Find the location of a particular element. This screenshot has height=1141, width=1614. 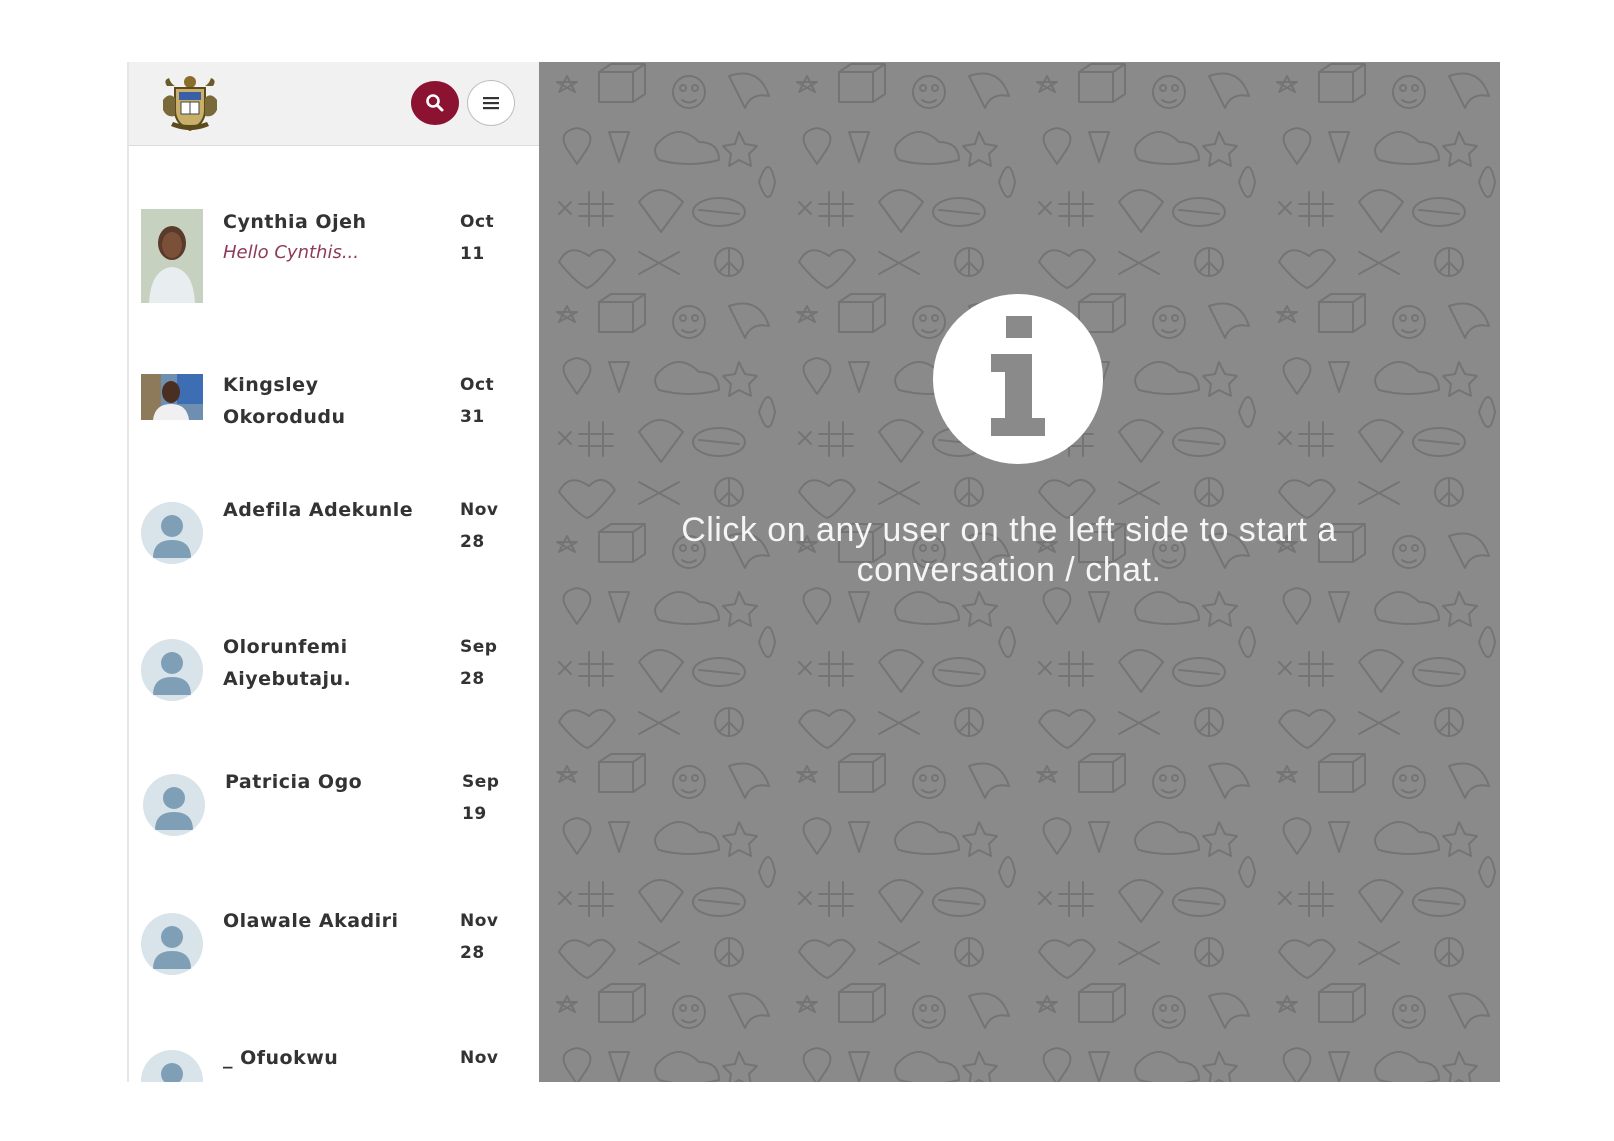

contact-name-line1: Kingsley is located at coordinates (271, 385).